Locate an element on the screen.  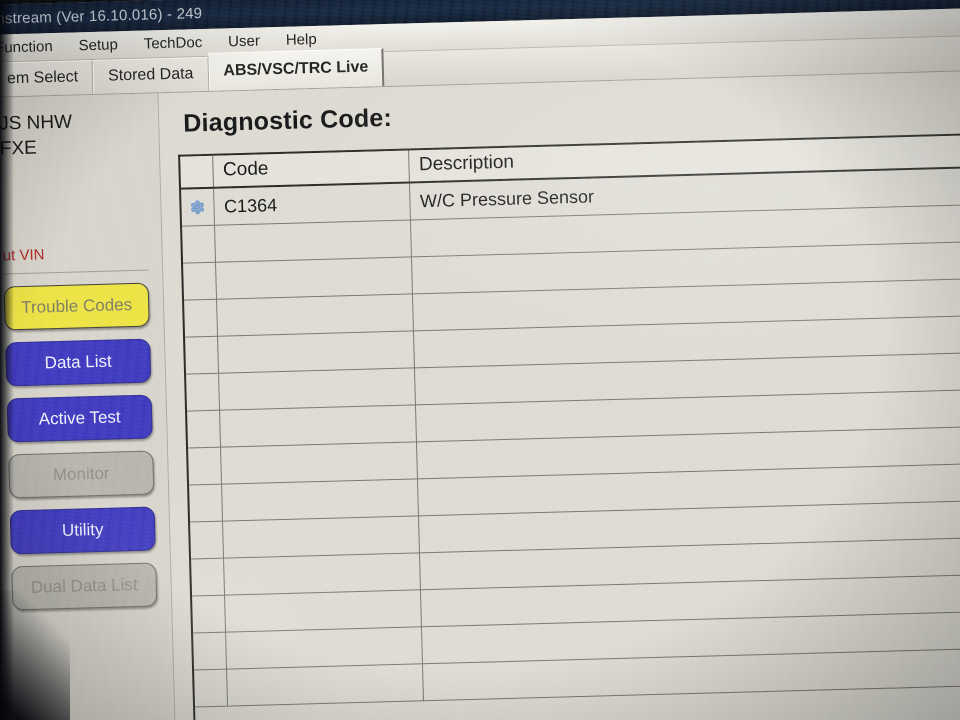
snowflake-icon is located at coordinates (197, 207).